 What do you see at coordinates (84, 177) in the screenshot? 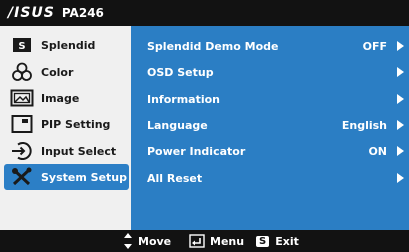
I see `sidebar-item-label: System Setup` at bounding box center [84, 177].